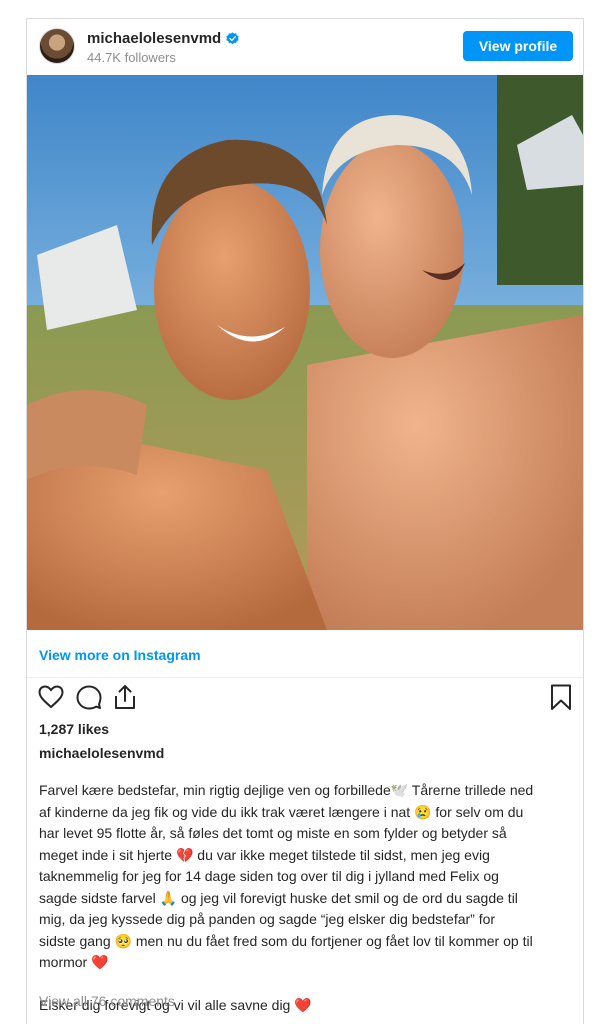 Image resolution: width=614 pixels, height=1024 pixels. What do you see at coordinates (57, 46) in the screenshot?
I see `avatar` at bounding box center [57, 46].